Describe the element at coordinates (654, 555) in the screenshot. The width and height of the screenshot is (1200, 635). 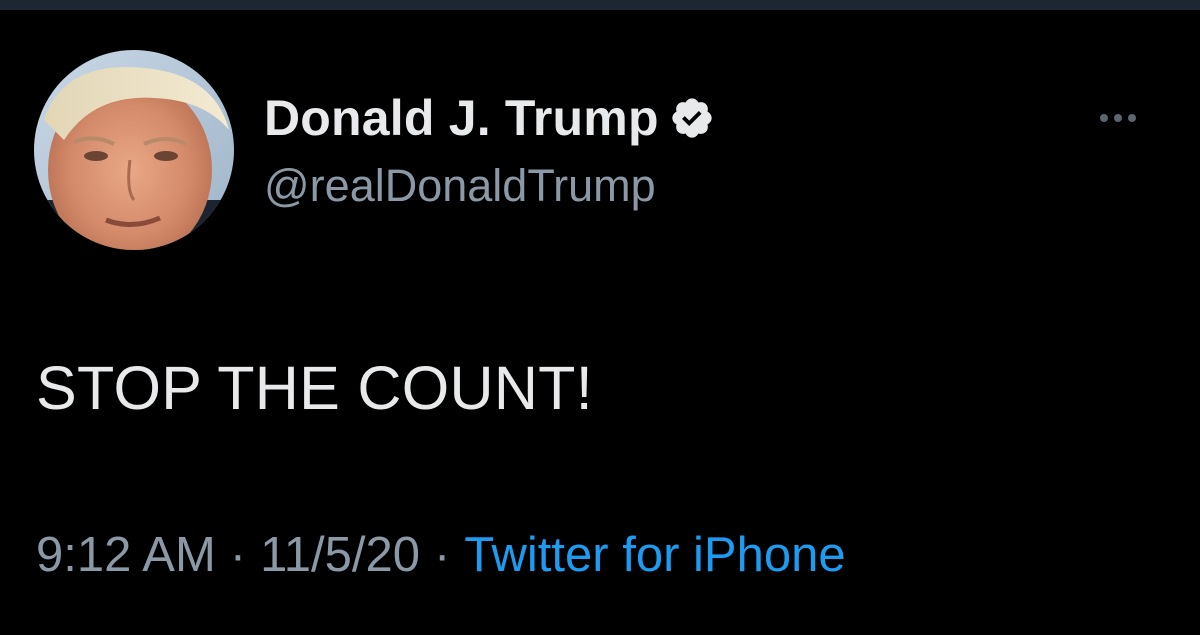
I see `tweet-source-link: Twitter for iPhone` at that location.